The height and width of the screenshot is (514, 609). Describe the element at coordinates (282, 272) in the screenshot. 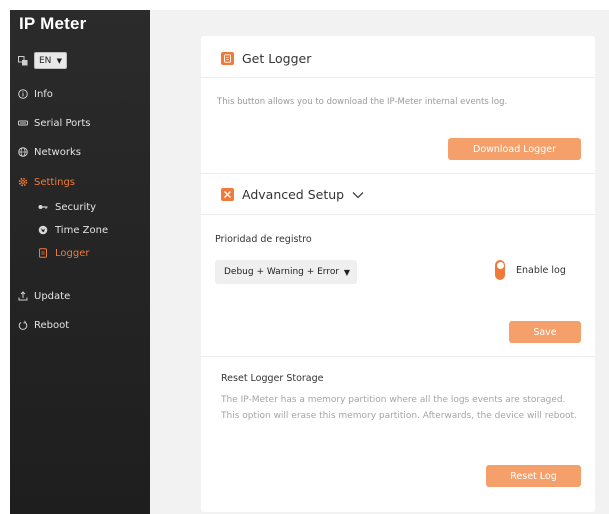

I see `priority-value: Debug + Warning + Error` at that location.